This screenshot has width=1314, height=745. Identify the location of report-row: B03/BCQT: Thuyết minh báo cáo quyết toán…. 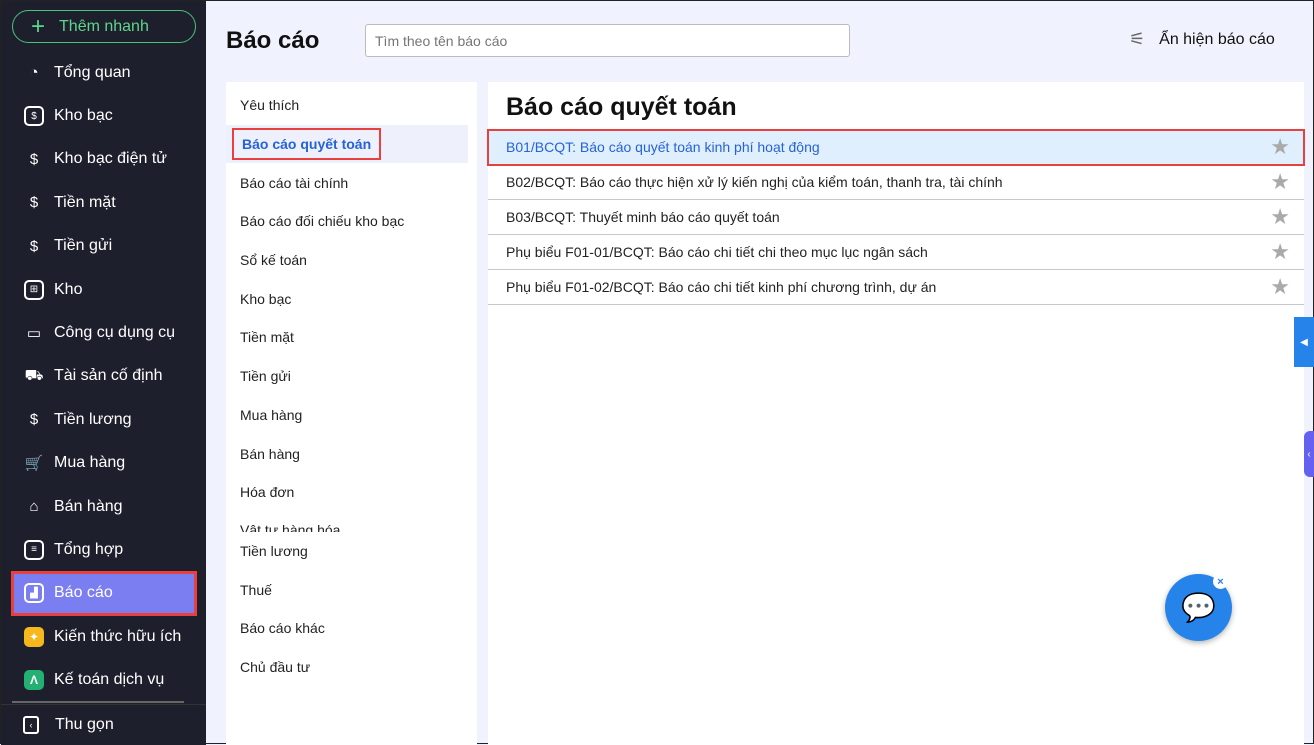
(896, 217).